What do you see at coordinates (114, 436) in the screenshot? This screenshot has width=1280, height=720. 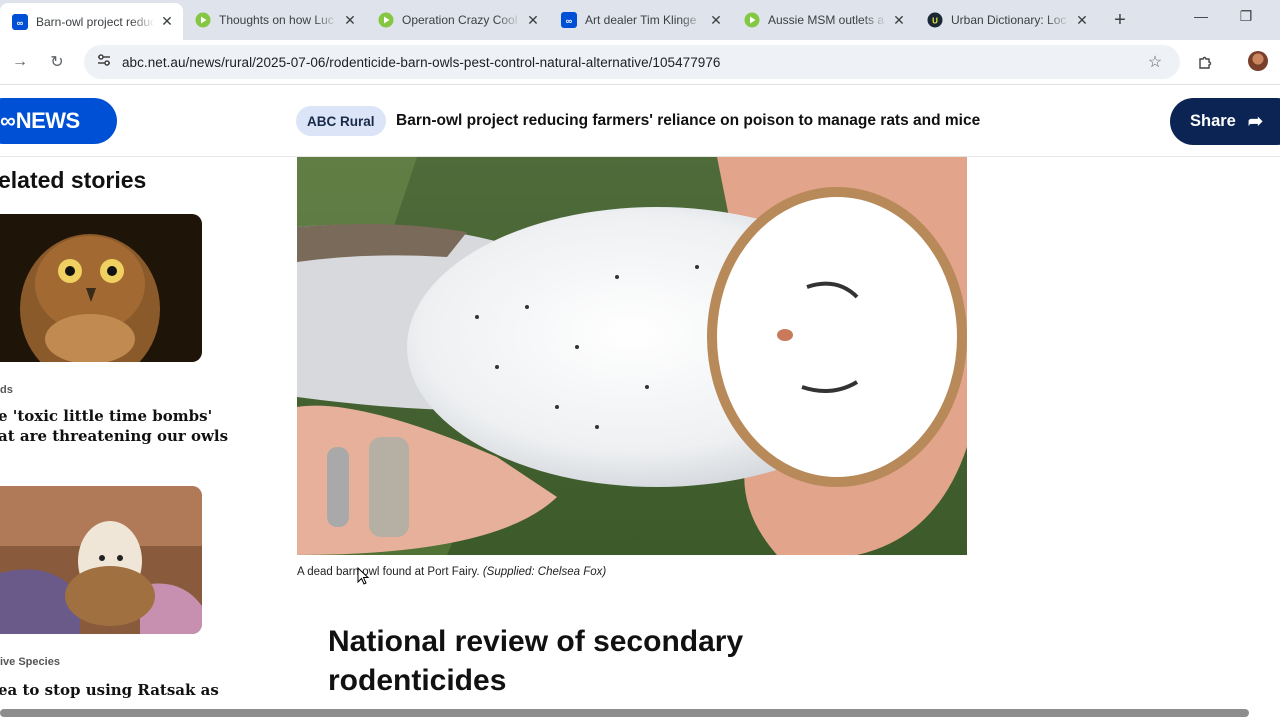 I see `story-title-line: at are threatening our owls` at bounding box center [114, 436].